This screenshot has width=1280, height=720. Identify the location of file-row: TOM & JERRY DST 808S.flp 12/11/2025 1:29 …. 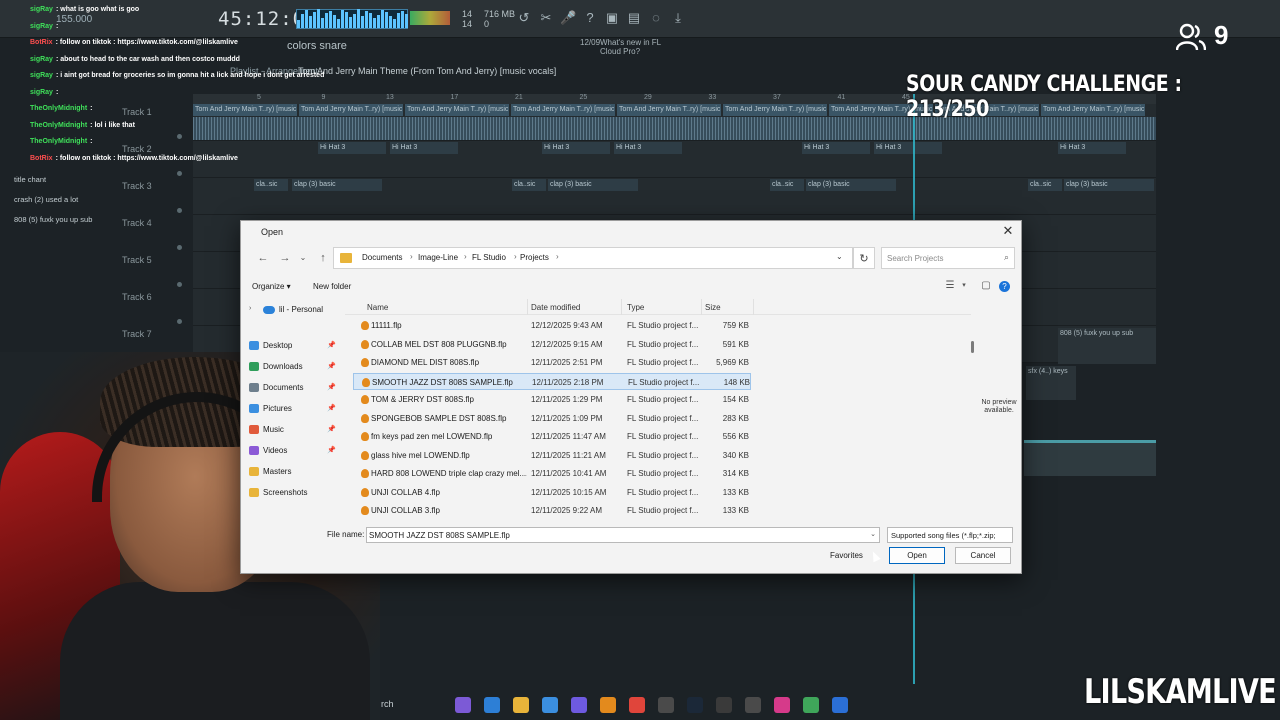
(552, 399).